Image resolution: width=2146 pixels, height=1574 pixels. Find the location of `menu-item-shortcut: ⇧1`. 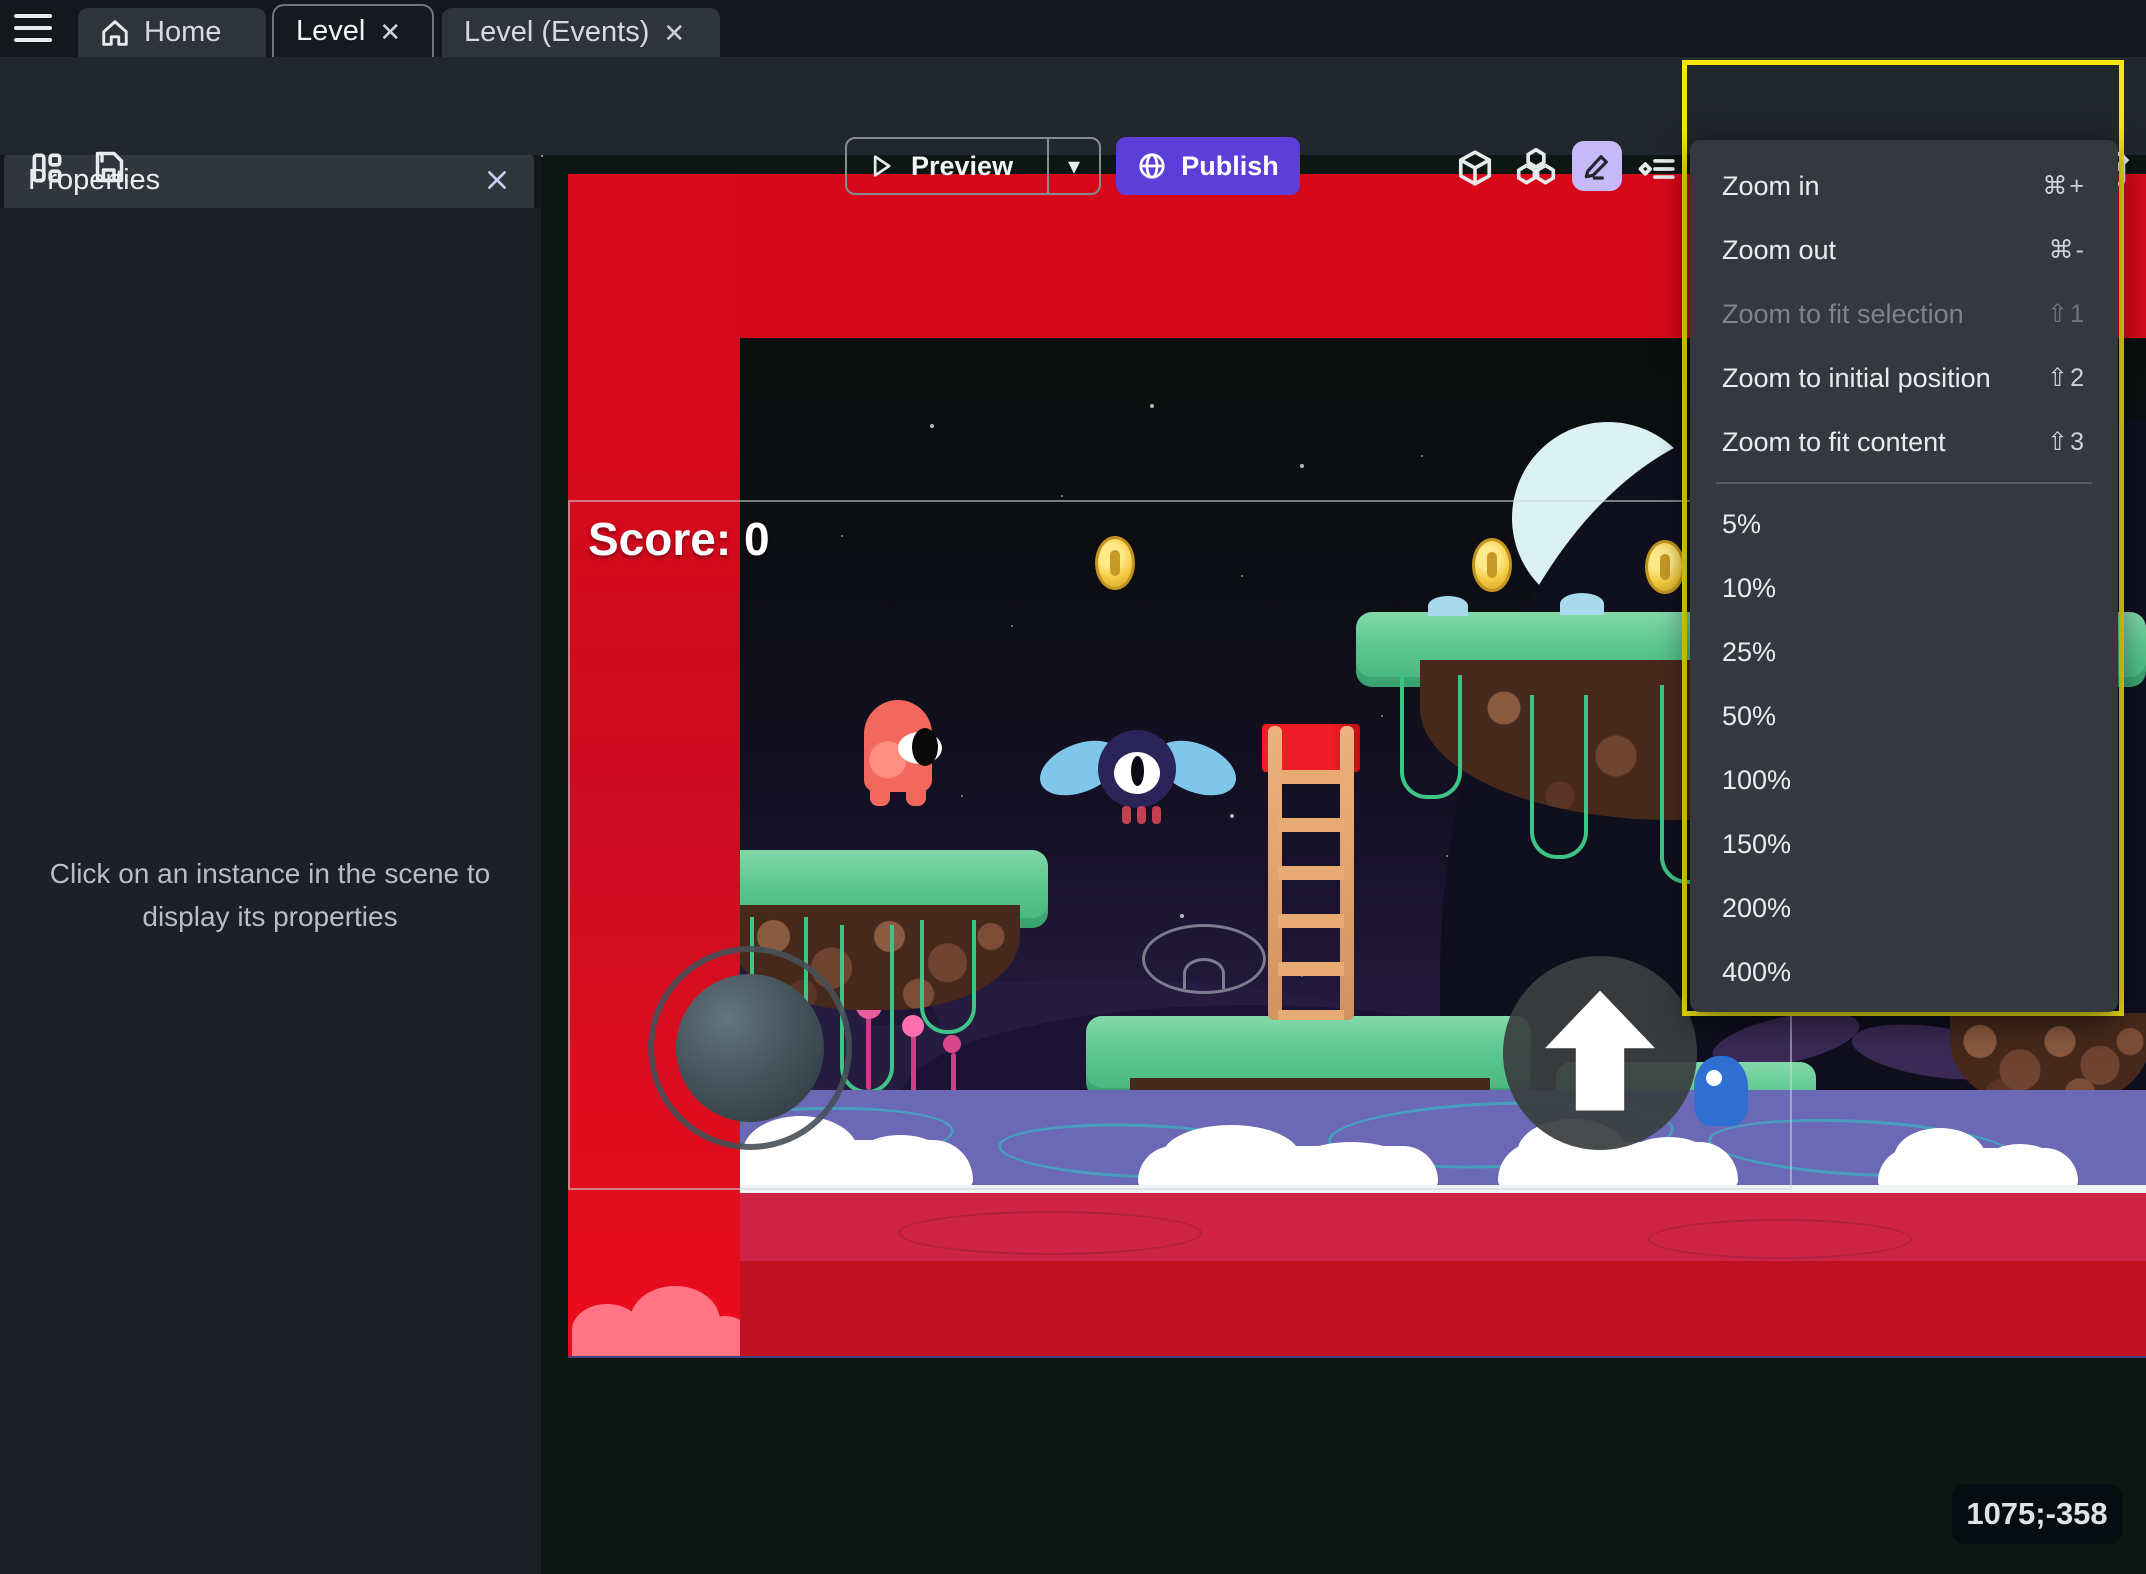

menu-item-shortcut: ⇧1 is located at coordinates (2066, 314).